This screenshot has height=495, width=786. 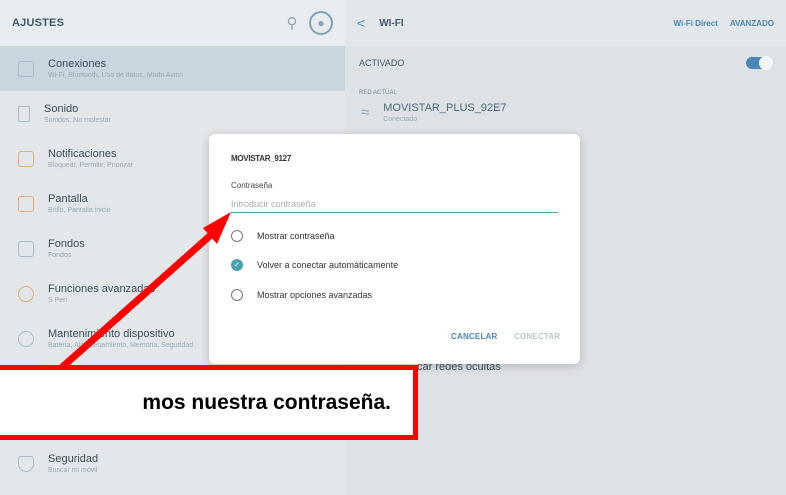 What do you see at coordinates (565, 112) in the screenshot?
I see `current-network-row: ≈ MOVISTAR_PLUS_92E7 Conectado` at bounding box center [565, 112].